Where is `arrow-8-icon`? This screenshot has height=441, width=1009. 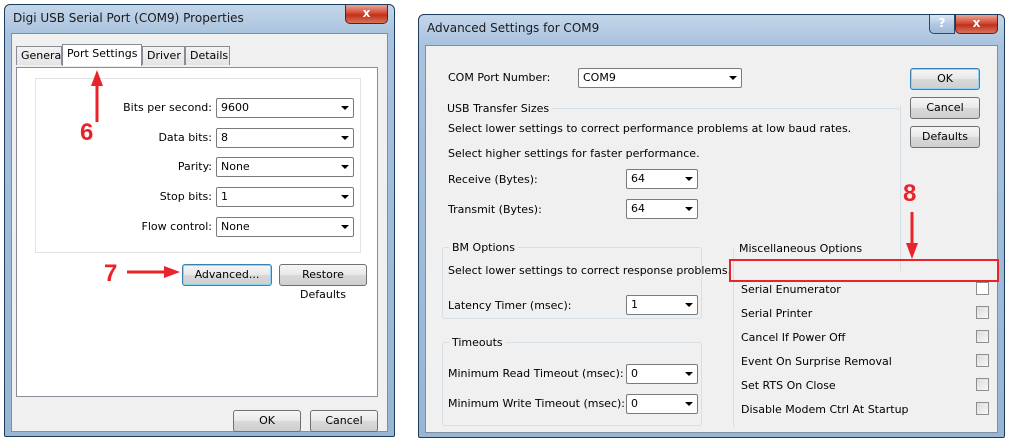
arrow-8-icon is located at coordinates (912, 235).